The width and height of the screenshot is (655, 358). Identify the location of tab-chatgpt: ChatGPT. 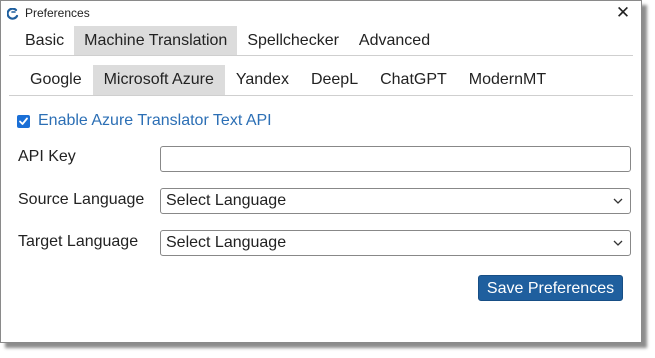
(413, 80).